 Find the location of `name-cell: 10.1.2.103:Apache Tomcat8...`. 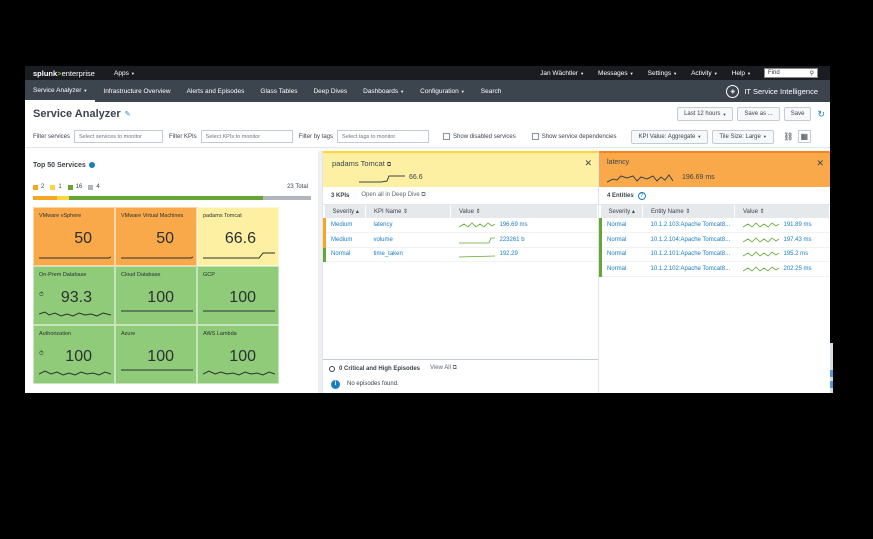

name-cell: 10.1.2.103:Apache Tomcat8... is located at coordinates (688, 225).